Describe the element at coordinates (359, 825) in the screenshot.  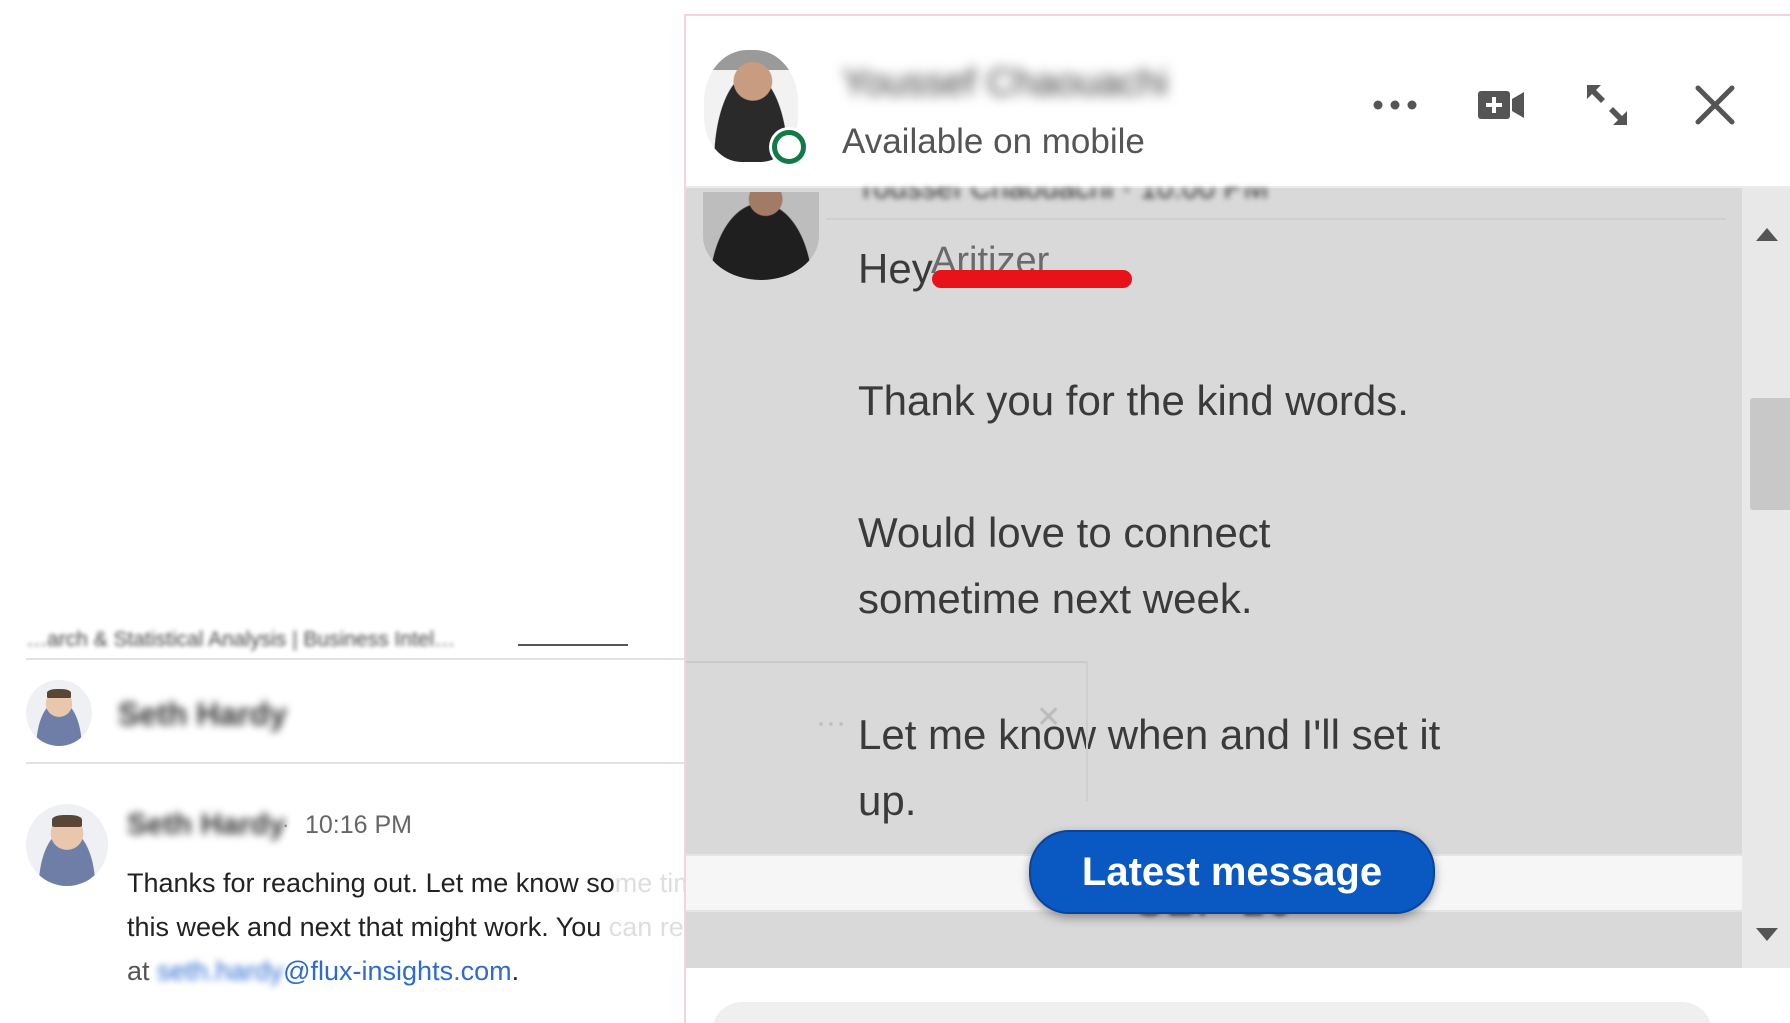
I see `message-timestamp: 10:16 PM` at that location.